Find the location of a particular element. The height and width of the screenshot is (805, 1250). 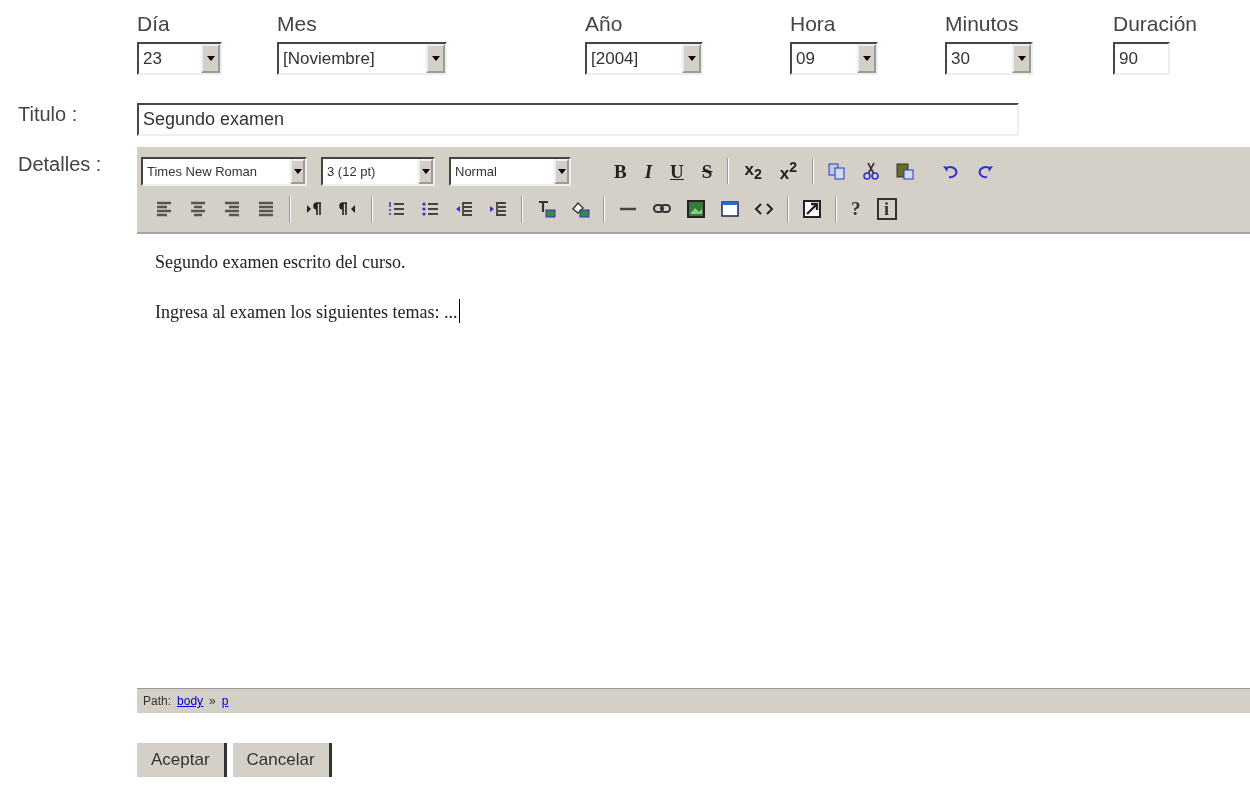

help-button: ? is located at coordinates (856, 209).